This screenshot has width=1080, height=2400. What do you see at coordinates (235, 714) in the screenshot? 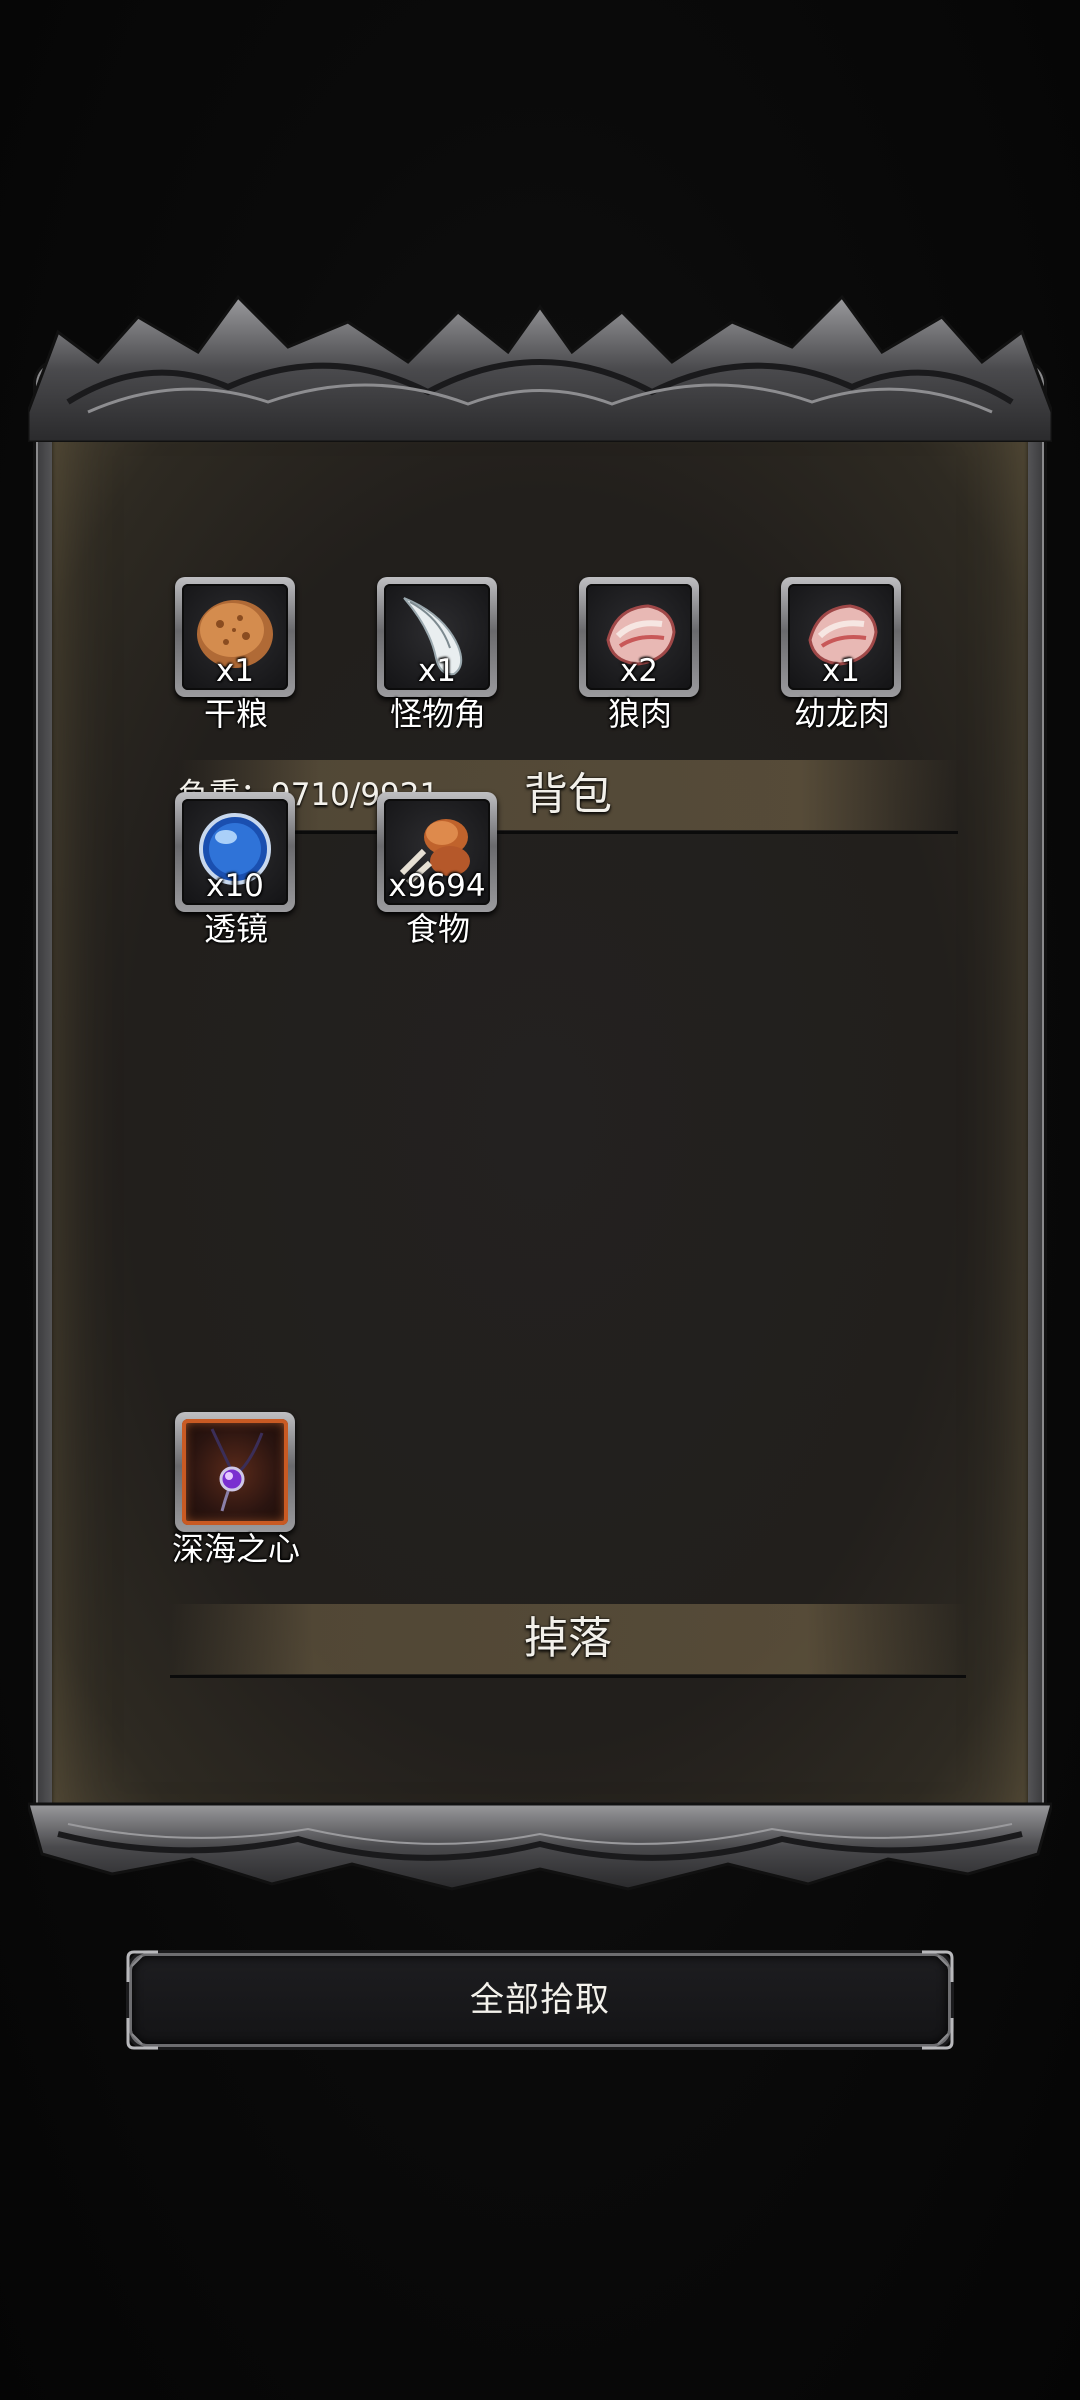
I see `item-name: 干粮` at bounding box center [235, 714].